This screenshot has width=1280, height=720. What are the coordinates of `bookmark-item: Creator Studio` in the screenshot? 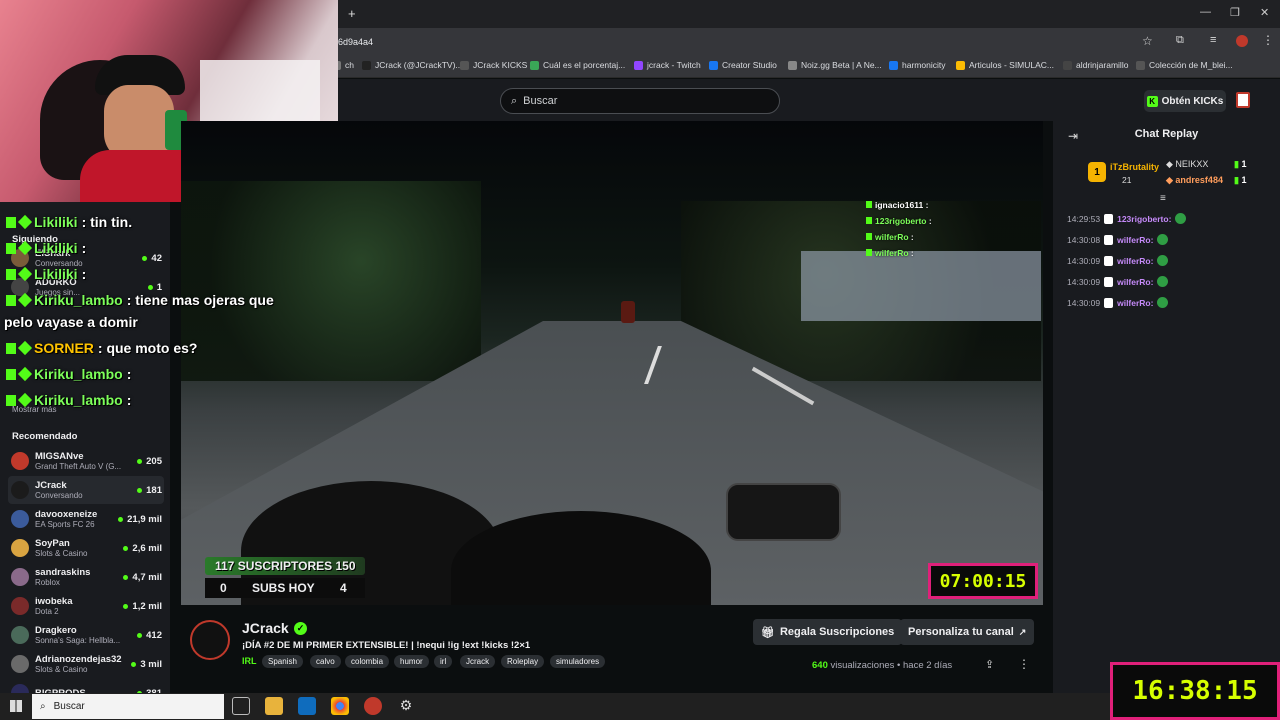 It's located at (743, 65).